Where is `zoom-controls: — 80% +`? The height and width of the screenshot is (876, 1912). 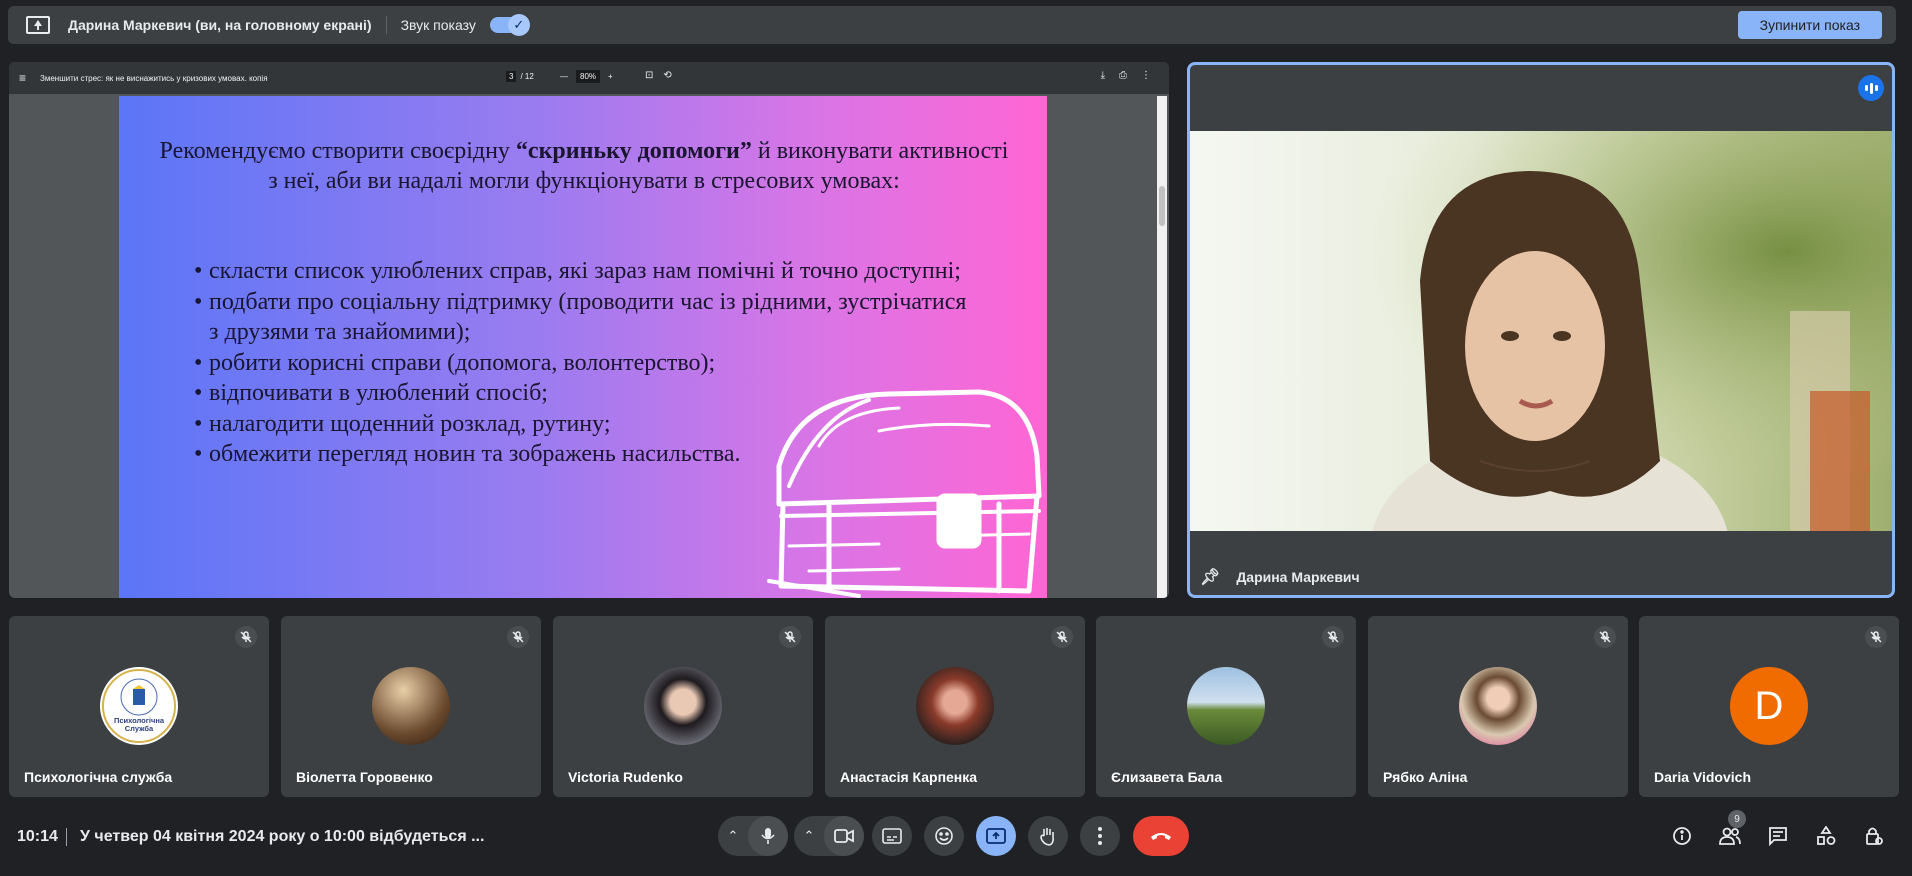 zoom-controls: — 80% + is located at coordinates (586, 76).